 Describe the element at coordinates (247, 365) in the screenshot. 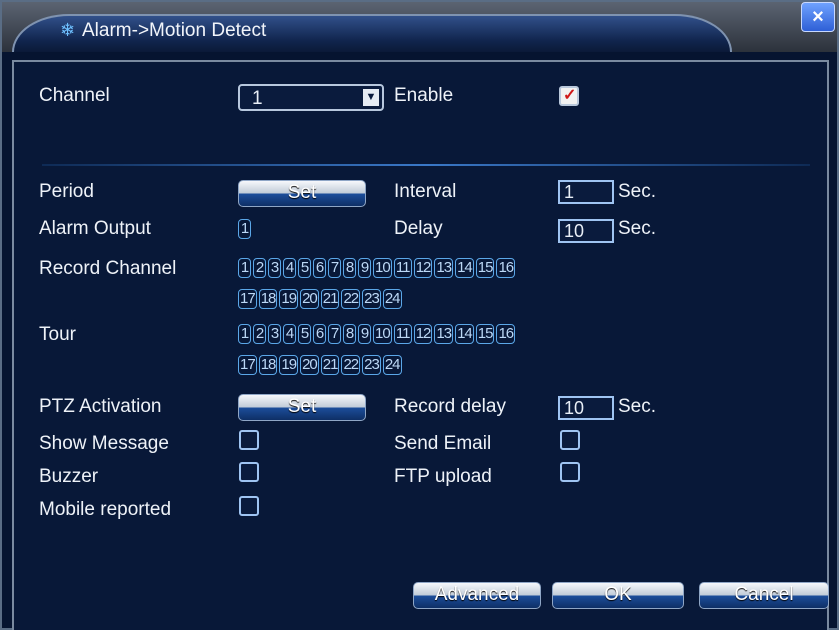

I see `tour-channel-17: 17` at that location.